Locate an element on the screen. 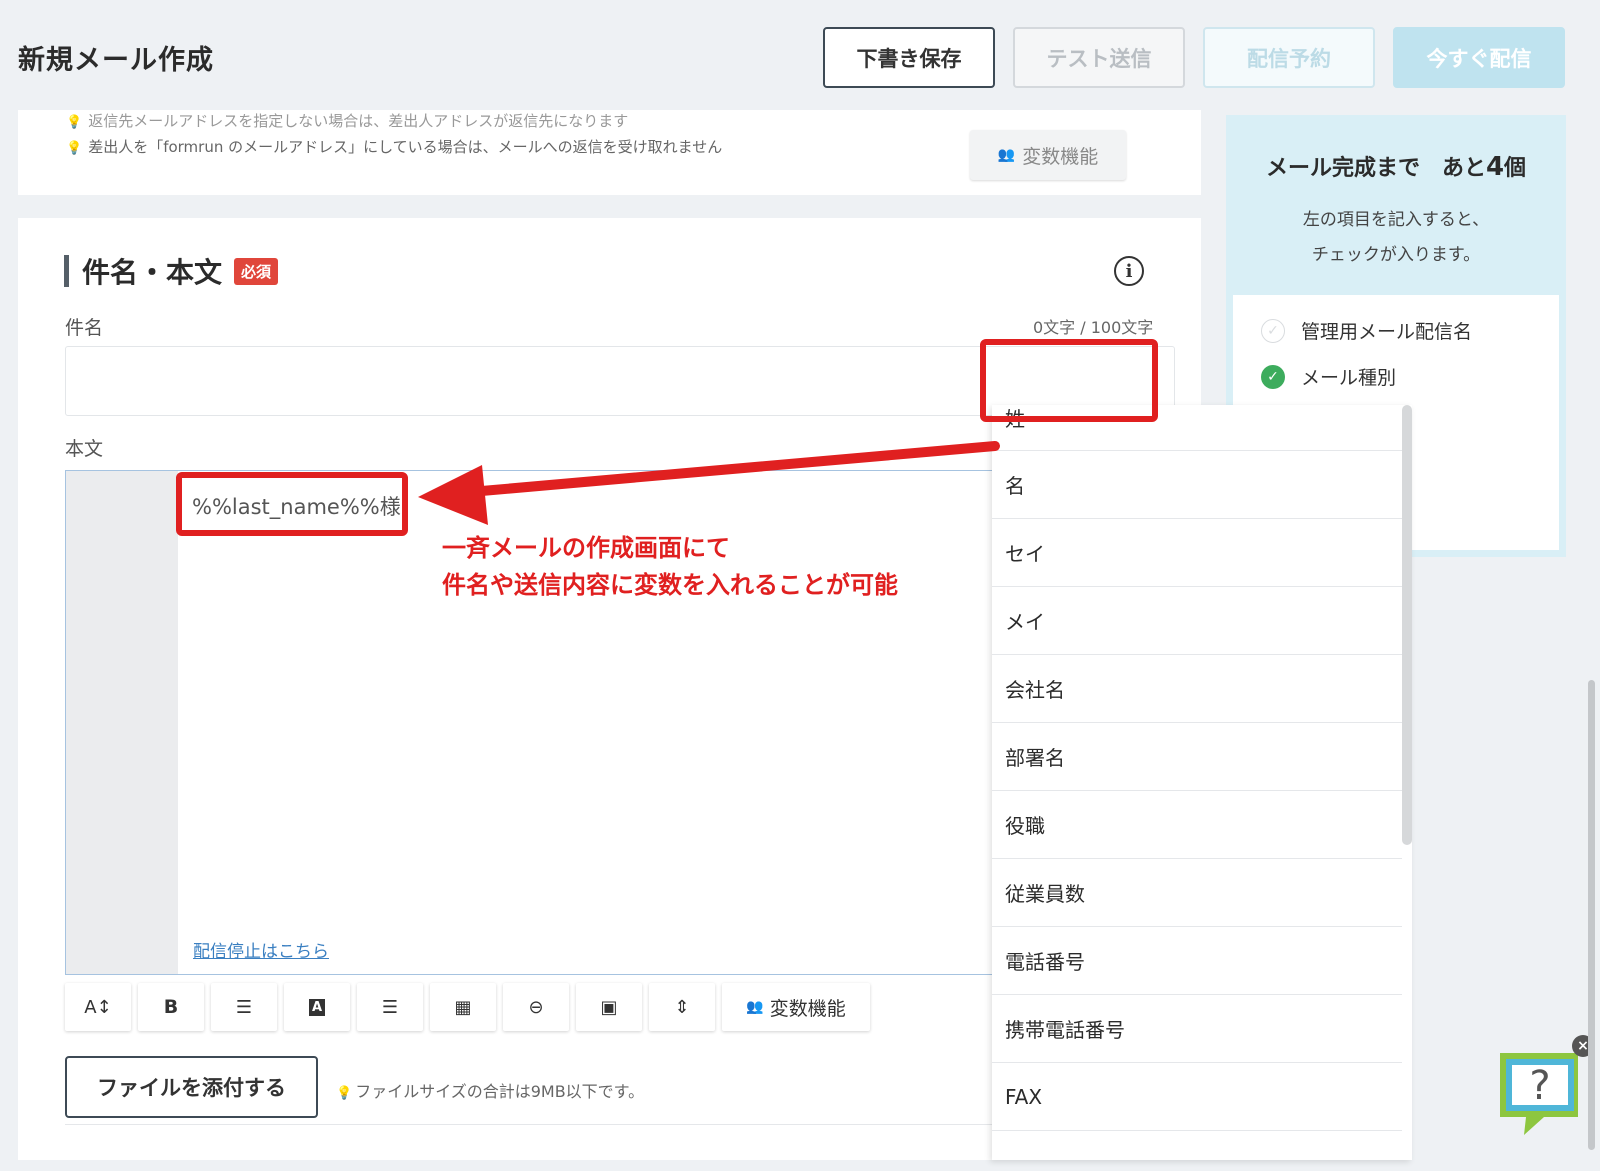 The height and width of the screenshot is (1171, 1600). help-question-mark: ? is located at coordinates (1539, 1086).